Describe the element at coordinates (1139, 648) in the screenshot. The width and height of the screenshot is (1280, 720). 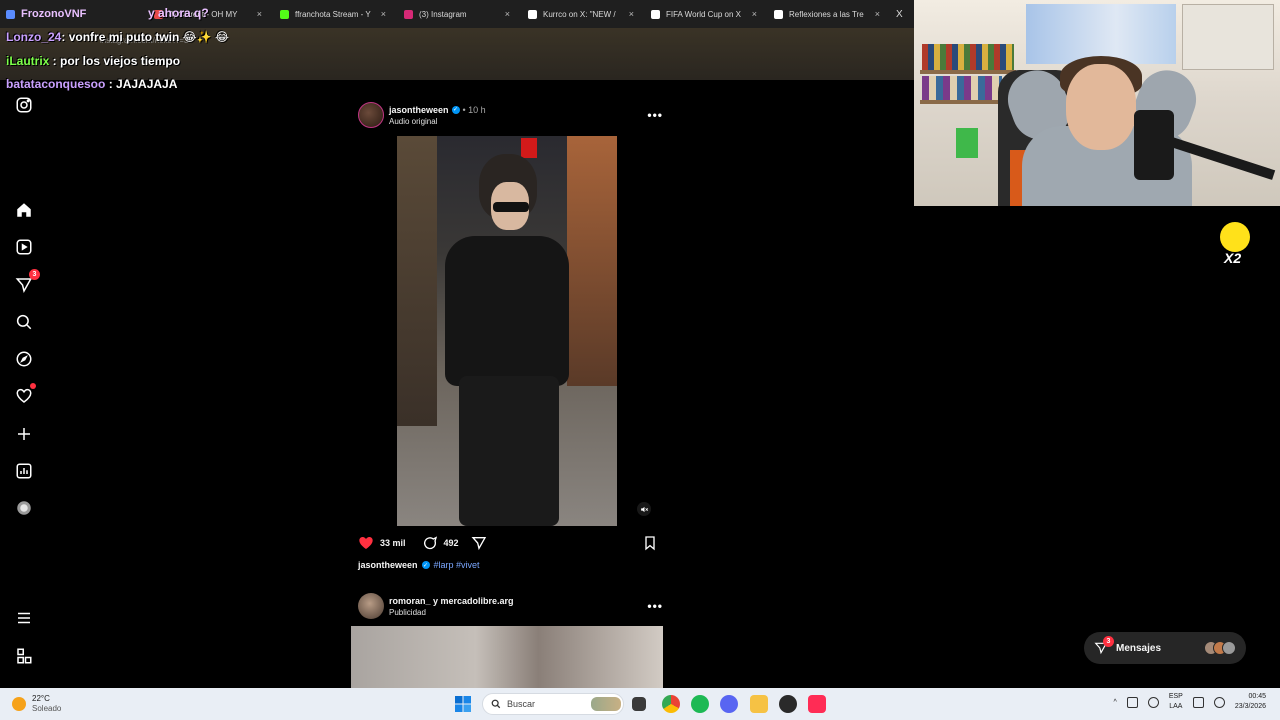
I see `messages-label: Mensajes` at that location.